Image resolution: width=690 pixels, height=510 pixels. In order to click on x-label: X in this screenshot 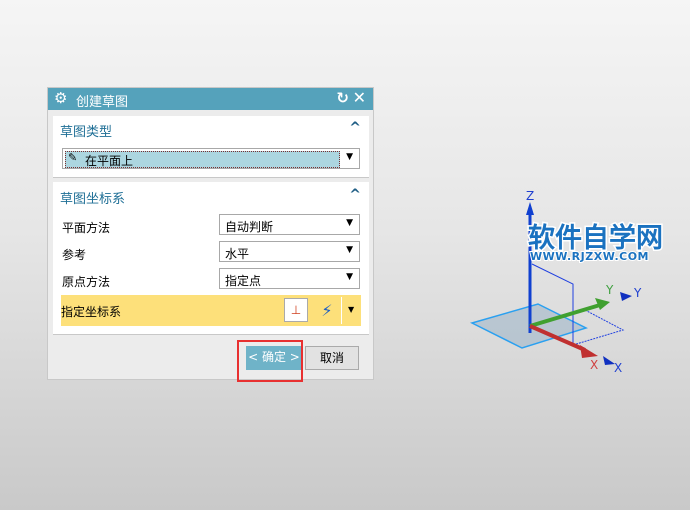, I will do `click(618, 368)`.